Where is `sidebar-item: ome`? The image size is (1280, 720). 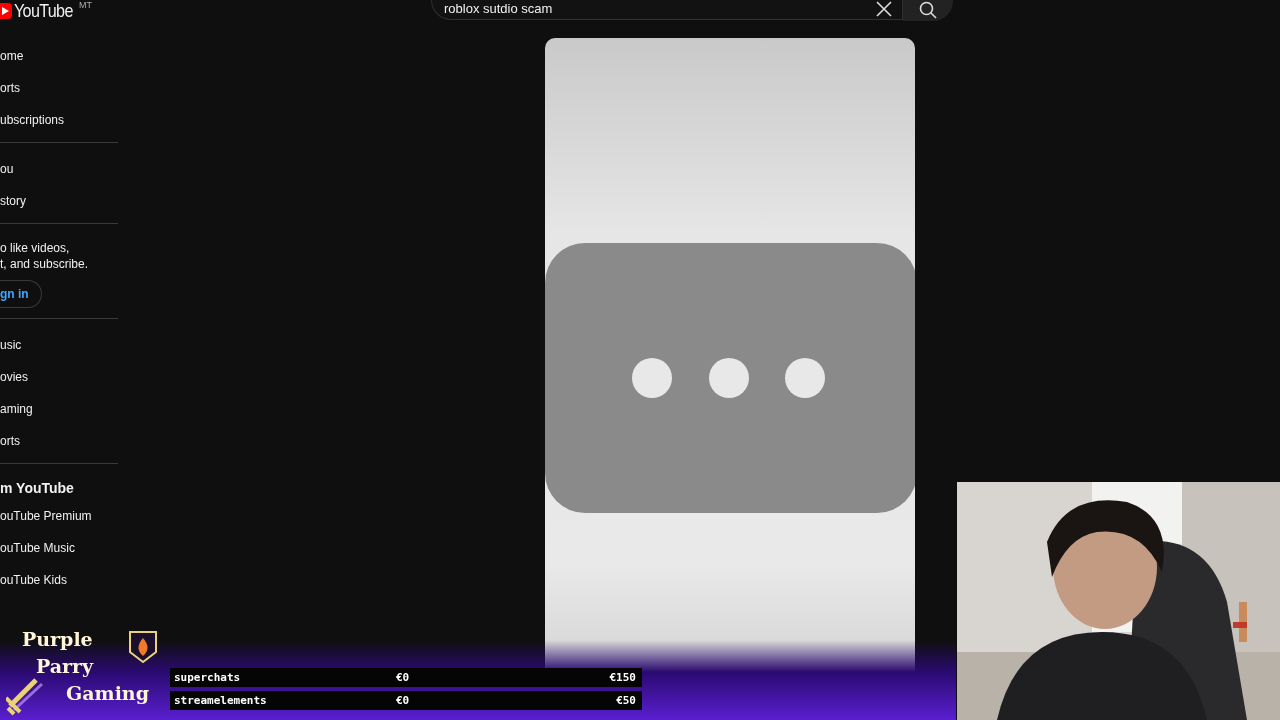 sidebar-item: ome is located at coordinates (59, 56).